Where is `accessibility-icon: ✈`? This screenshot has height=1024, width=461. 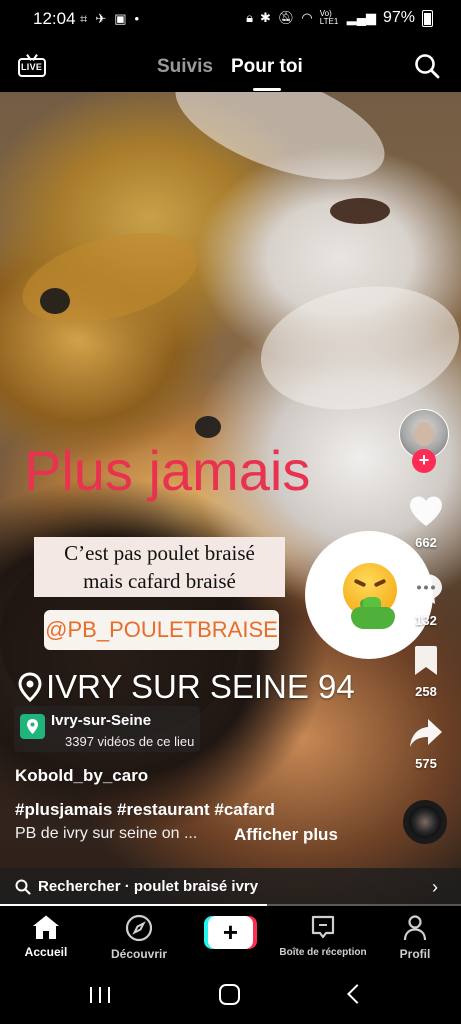 accessibility-icon: ✈ is located at coordinates (101, 18).